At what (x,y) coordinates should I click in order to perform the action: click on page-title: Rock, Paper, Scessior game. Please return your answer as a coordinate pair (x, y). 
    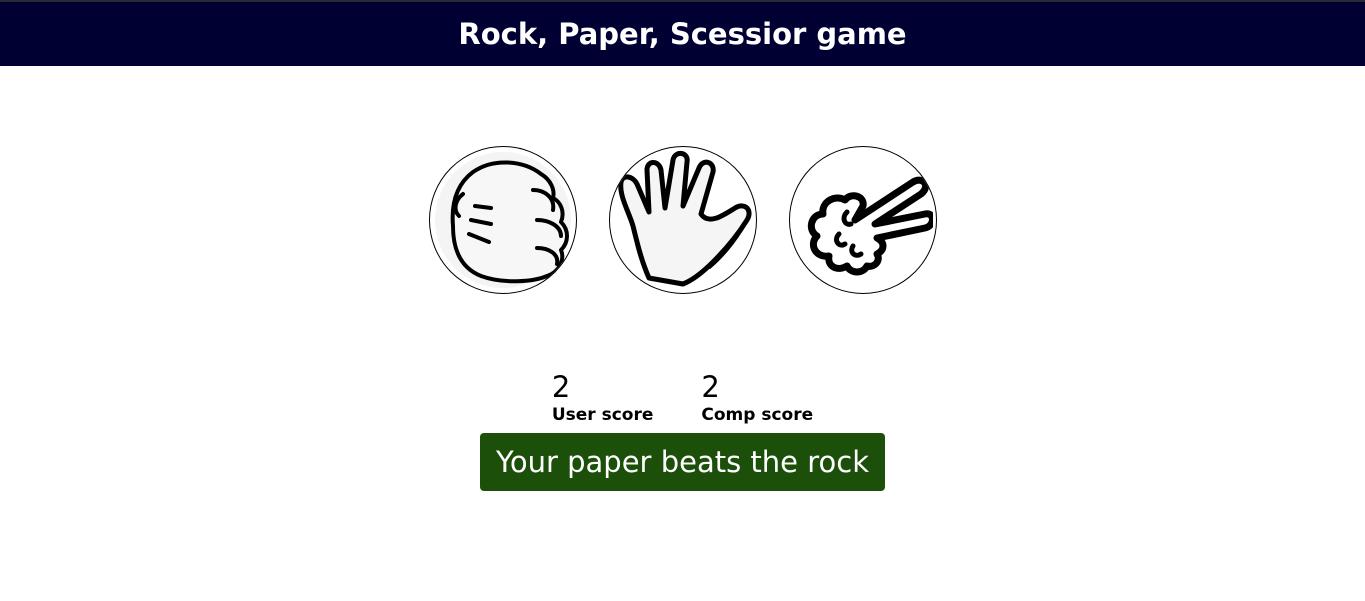
    Looking at the image, I should click on (682, 34).